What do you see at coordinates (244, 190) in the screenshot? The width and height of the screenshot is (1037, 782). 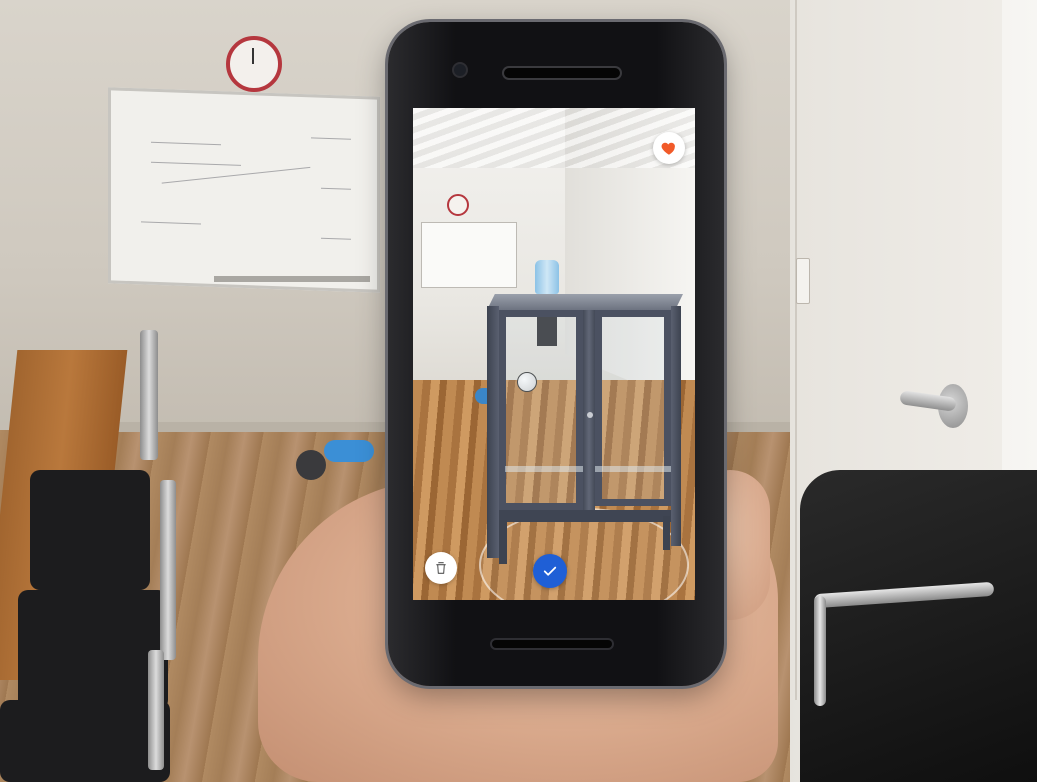 I see `whiteboard` at bounding box center [244, 190].